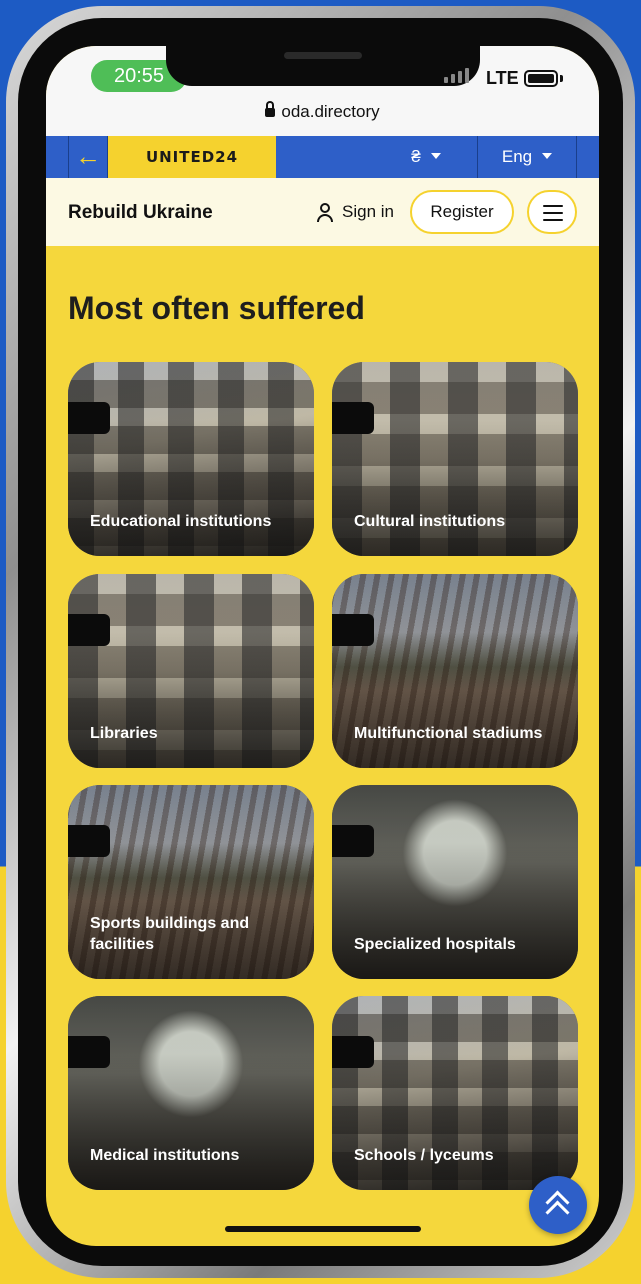 The width and height of the screenshot is (641, 1284). I want to click on currency-value: ₴, so click(416, 156).